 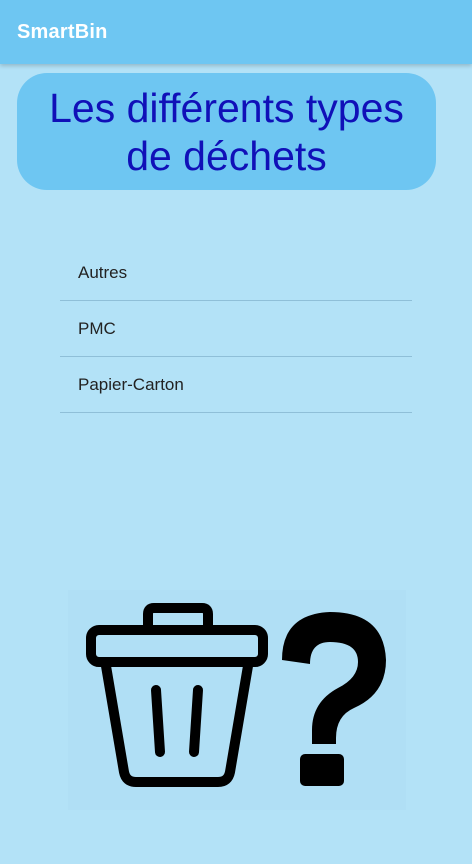 I want to click on waste-type-list: Autres PMC Papier-Carton, so click(x=236, y=329).